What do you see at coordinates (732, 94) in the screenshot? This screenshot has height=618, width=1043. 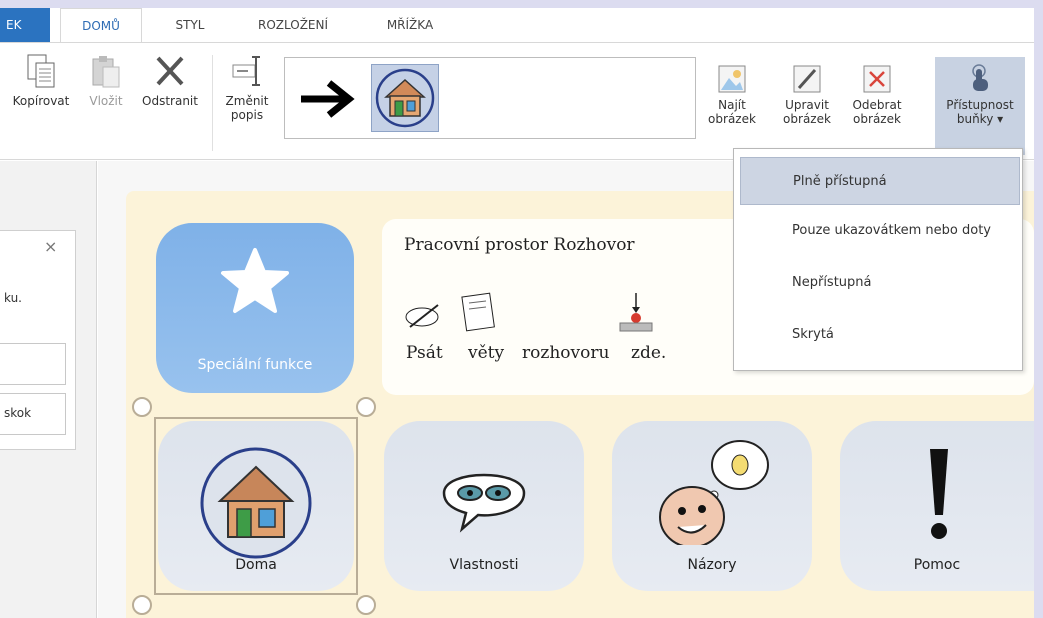 I see `find-image-button: Najít obrázek` at bounding box center [732, 94].